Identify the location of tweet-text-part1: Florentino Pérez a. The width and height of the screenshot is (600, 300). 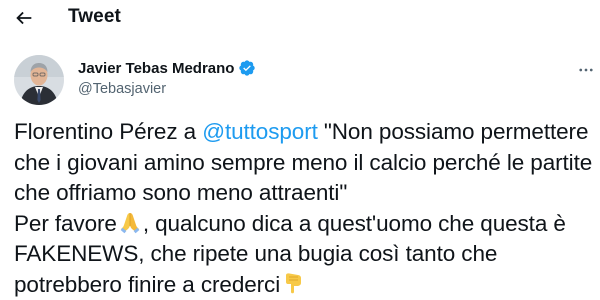
(108, 131).